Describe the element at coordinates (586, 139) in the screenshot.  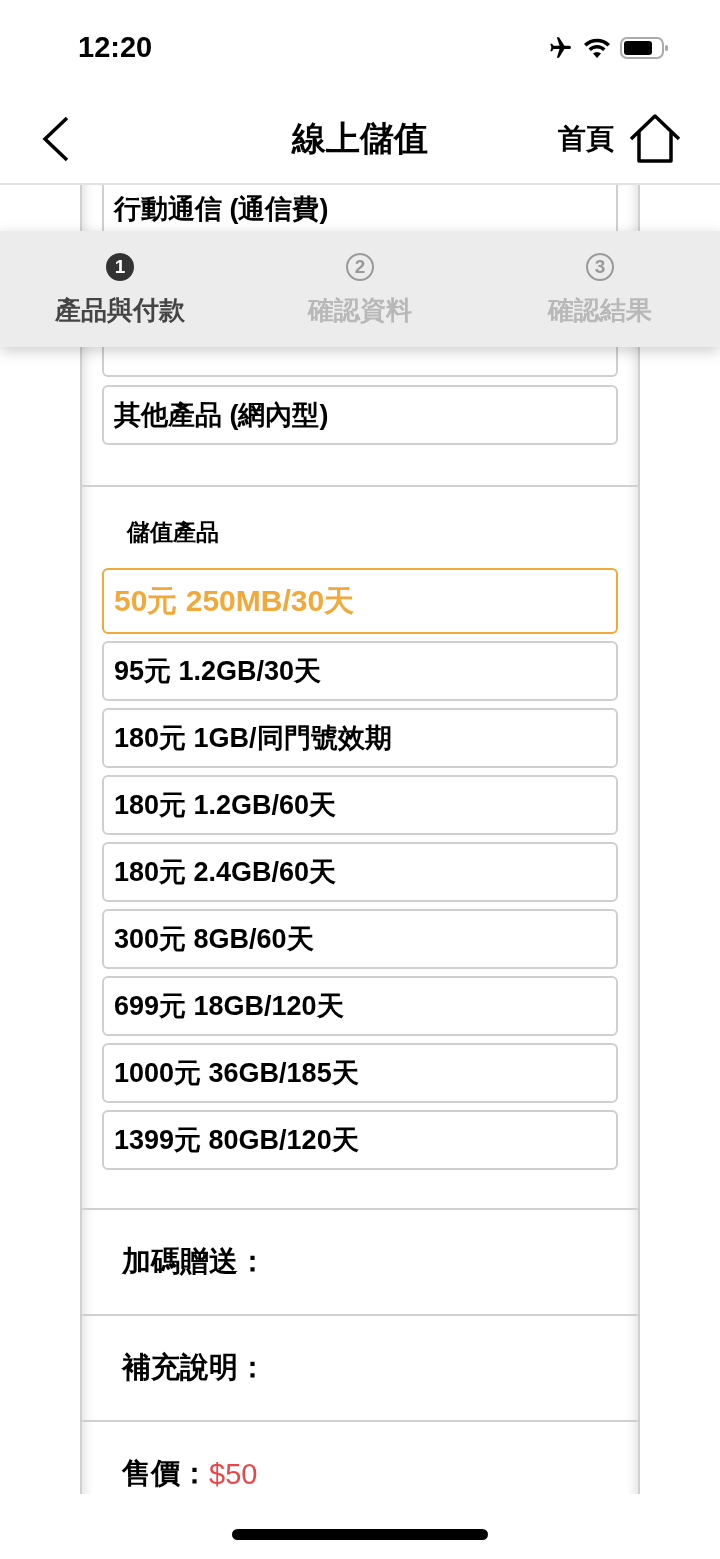
I see `home-link: 首頁` at that location.